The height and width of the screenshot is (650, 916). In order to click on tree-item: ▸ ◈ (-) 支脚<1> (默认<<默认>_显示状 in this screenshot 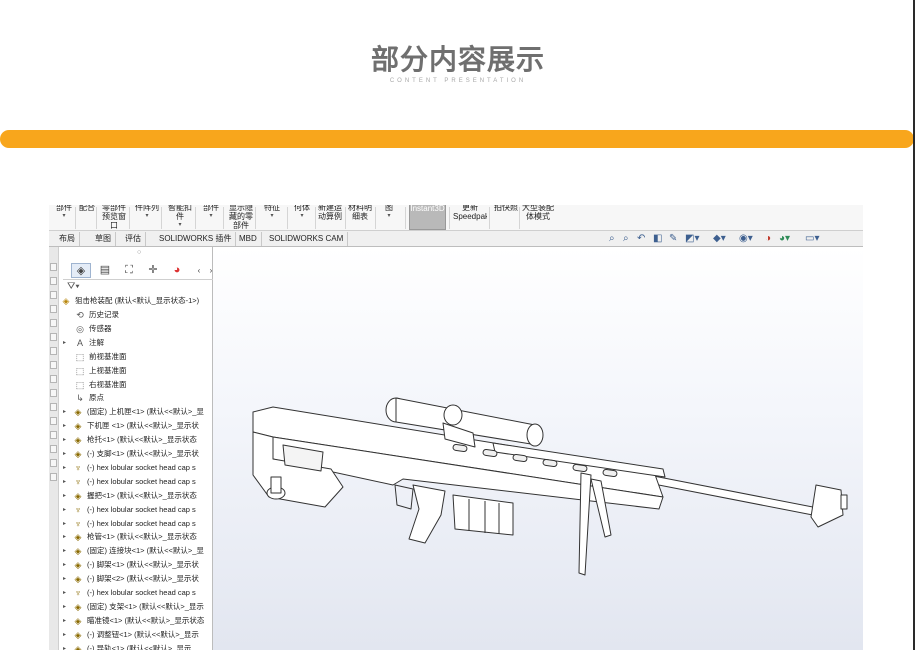, I will do `click(136, 454)`.